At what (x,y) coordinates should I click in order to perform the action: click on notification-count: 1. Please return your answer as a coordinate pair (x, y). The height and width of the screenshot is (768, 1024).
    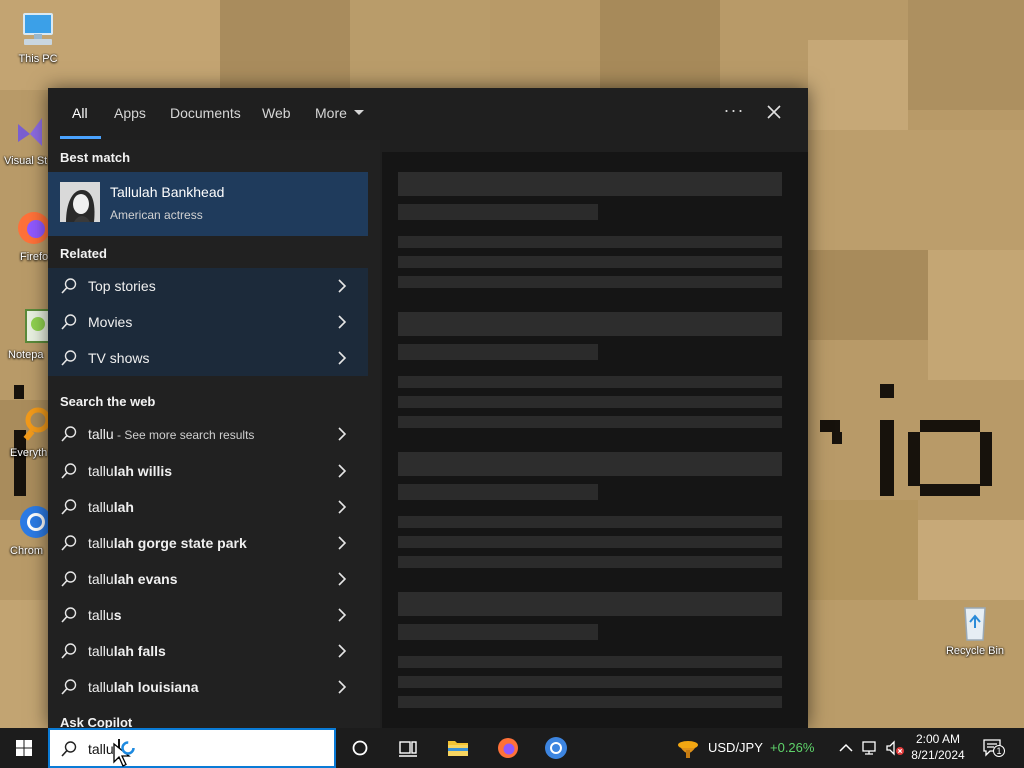
    Looking at the image, I should click on (999, 751).